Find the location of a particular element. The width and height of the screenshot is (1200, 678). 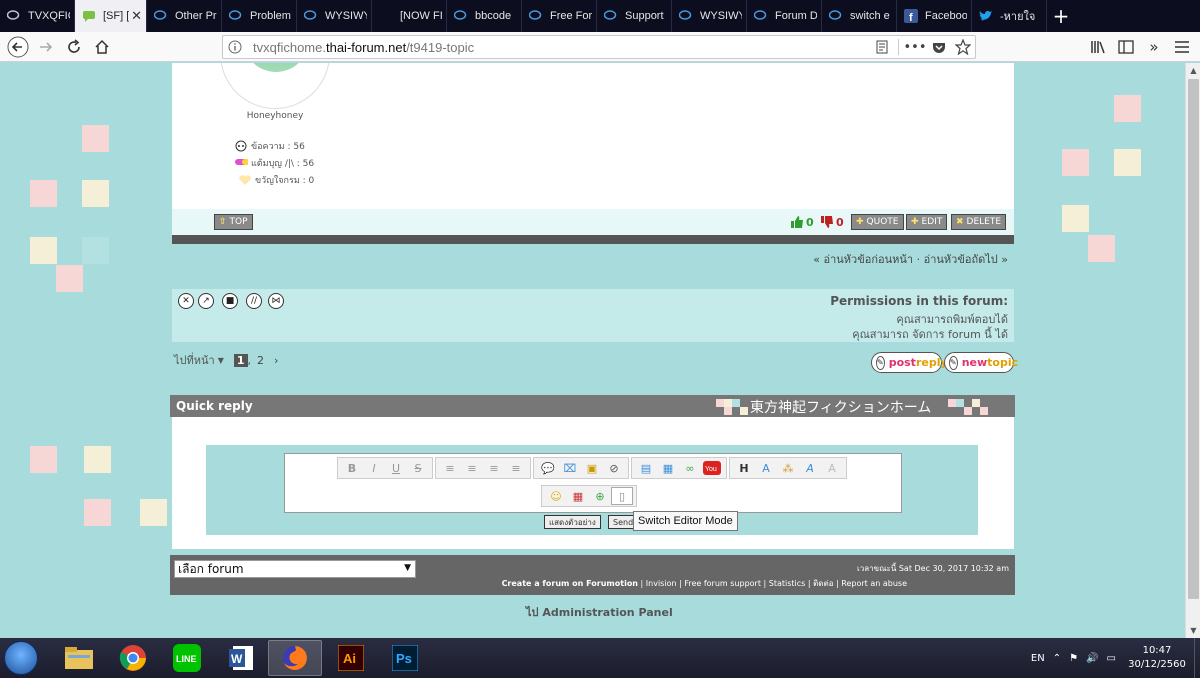

illustrator-icon: Ai is located at coordinates (351, 658).